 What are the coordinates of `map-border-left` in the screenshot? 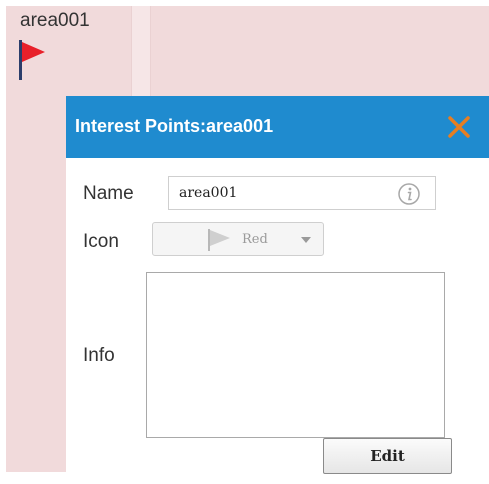 It's located at (3, 242).